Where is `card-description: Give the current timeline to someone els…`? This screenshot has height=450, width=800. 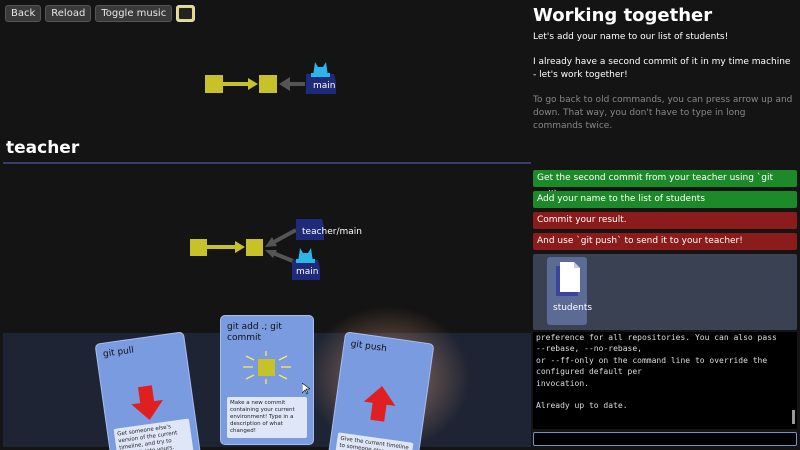
card-description: Give the current timeline to someone els… is located at coordinates (374, 441).